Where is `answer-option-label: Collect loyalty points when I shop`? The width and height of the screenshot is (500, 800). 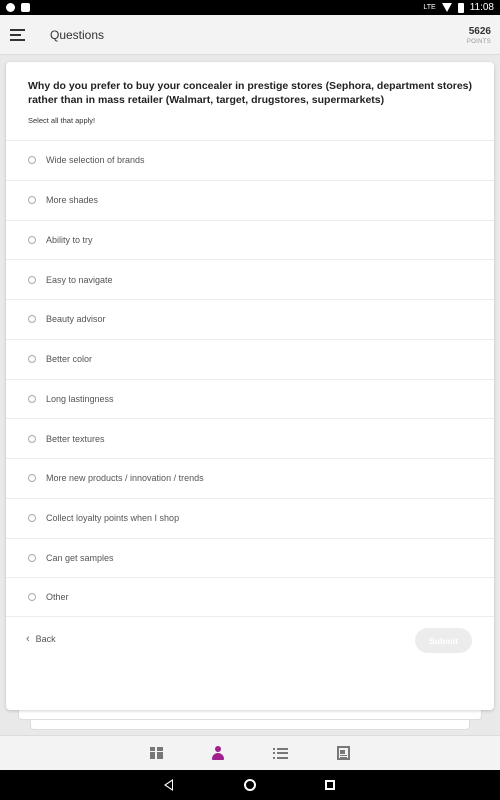
answer-option-label: Collect loyalty points when I shop is located at coordinates (113, 518).